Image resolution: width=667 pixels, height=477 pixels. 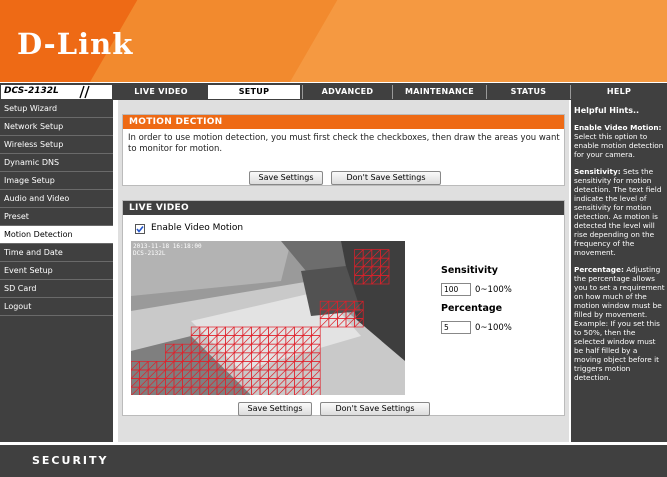 What do you see at coordinates (56, 109) in the screenshot?
I see `sidebar-item-setup-wizard: Setup Wizard` at bounding box center [56, 109].